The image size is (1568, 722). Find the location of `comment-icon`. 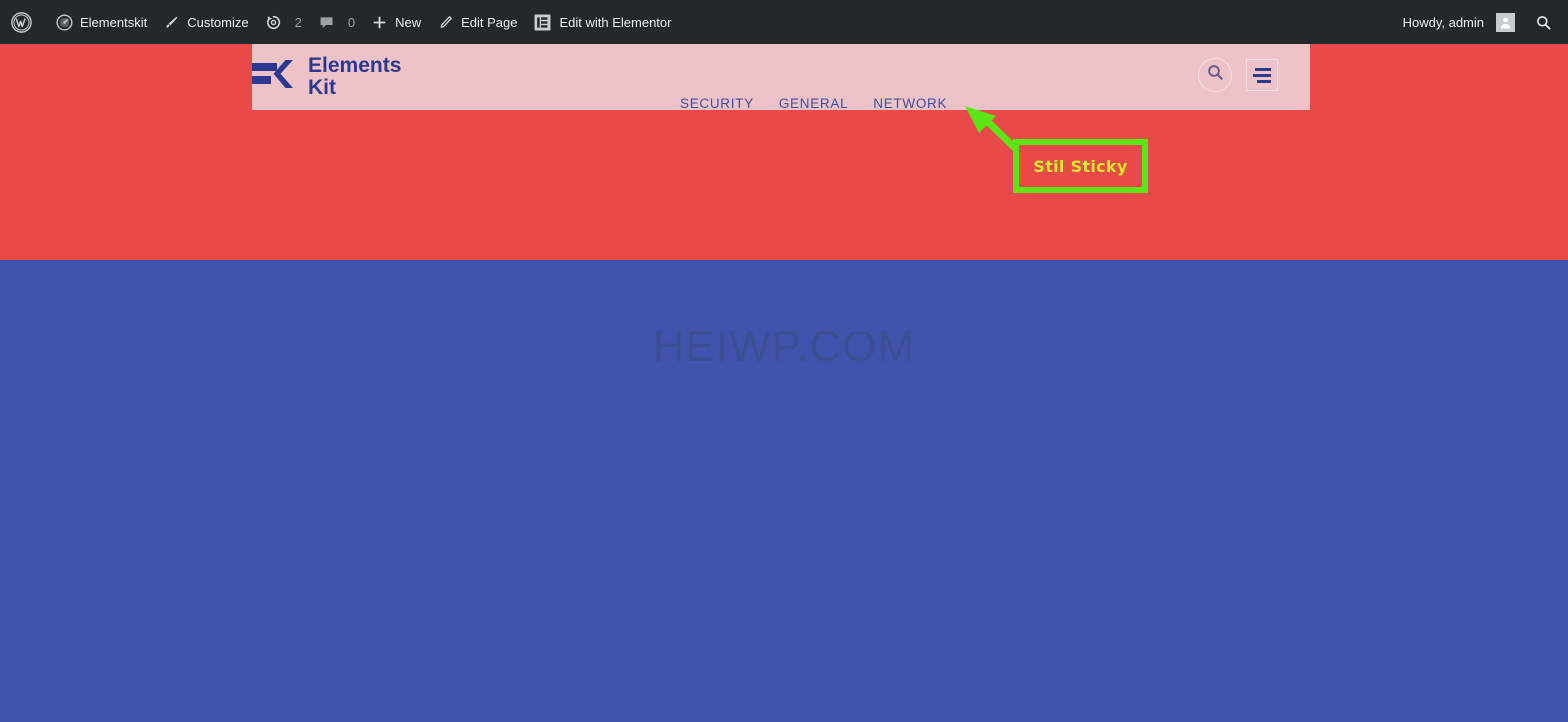

comment-icon is located at coordinates (326, 22).